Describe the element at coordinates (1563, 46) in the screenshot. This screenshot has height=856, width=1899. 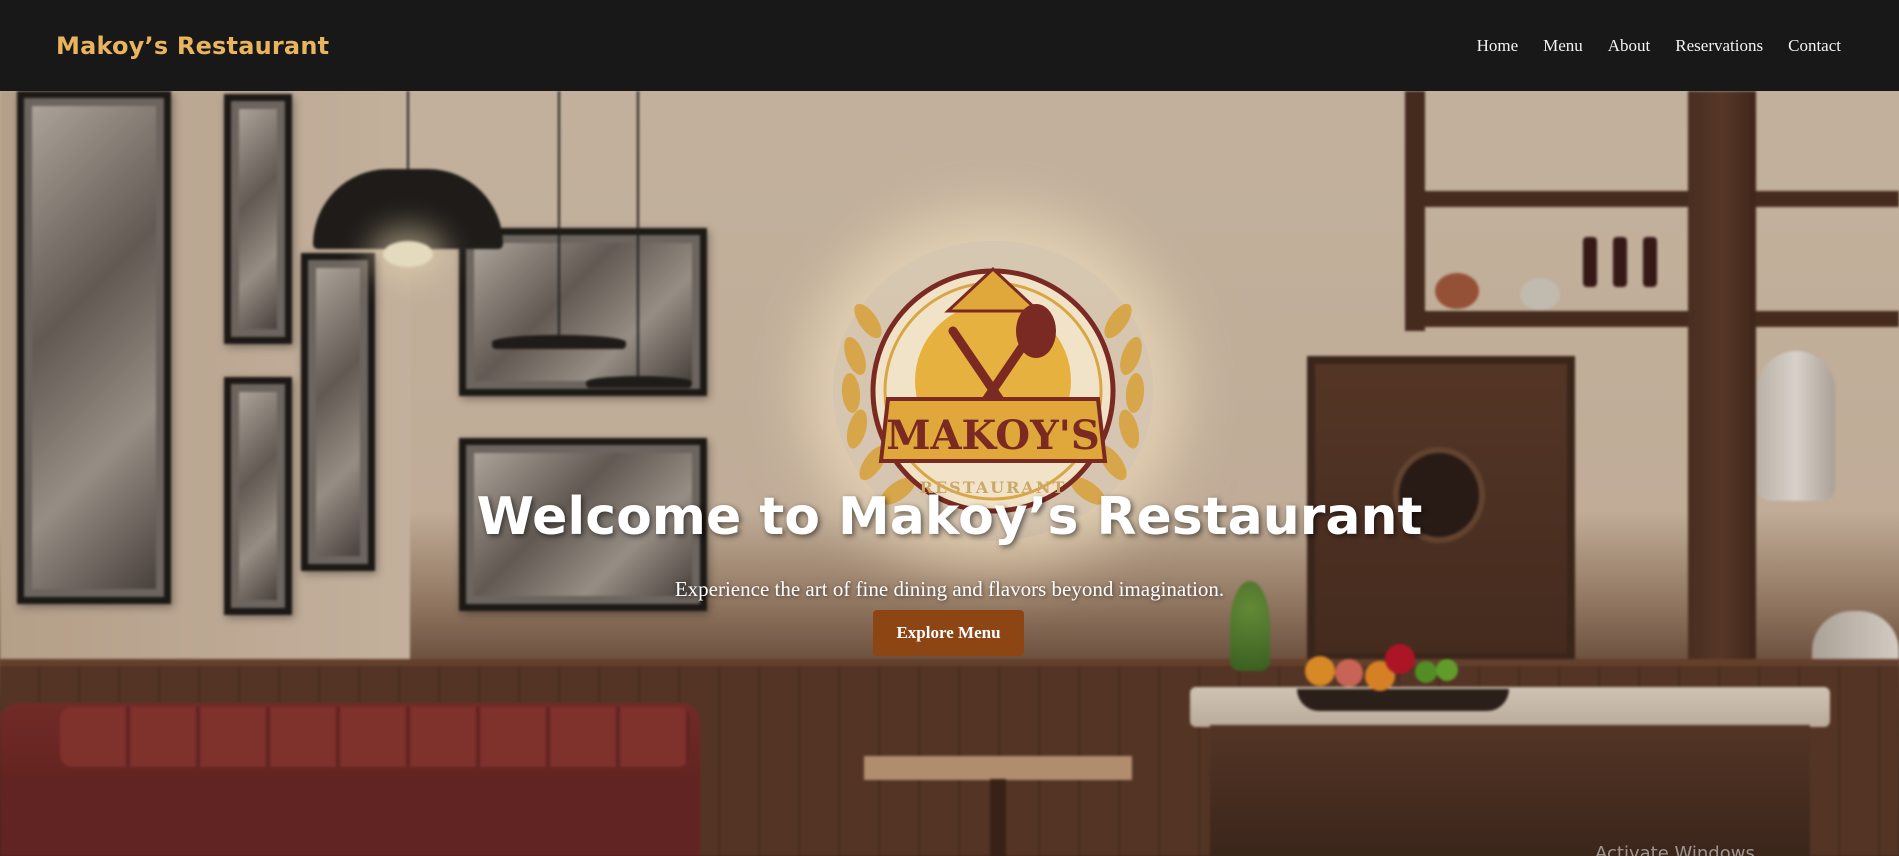
I see `nav-link-menu: Menu` at that location.